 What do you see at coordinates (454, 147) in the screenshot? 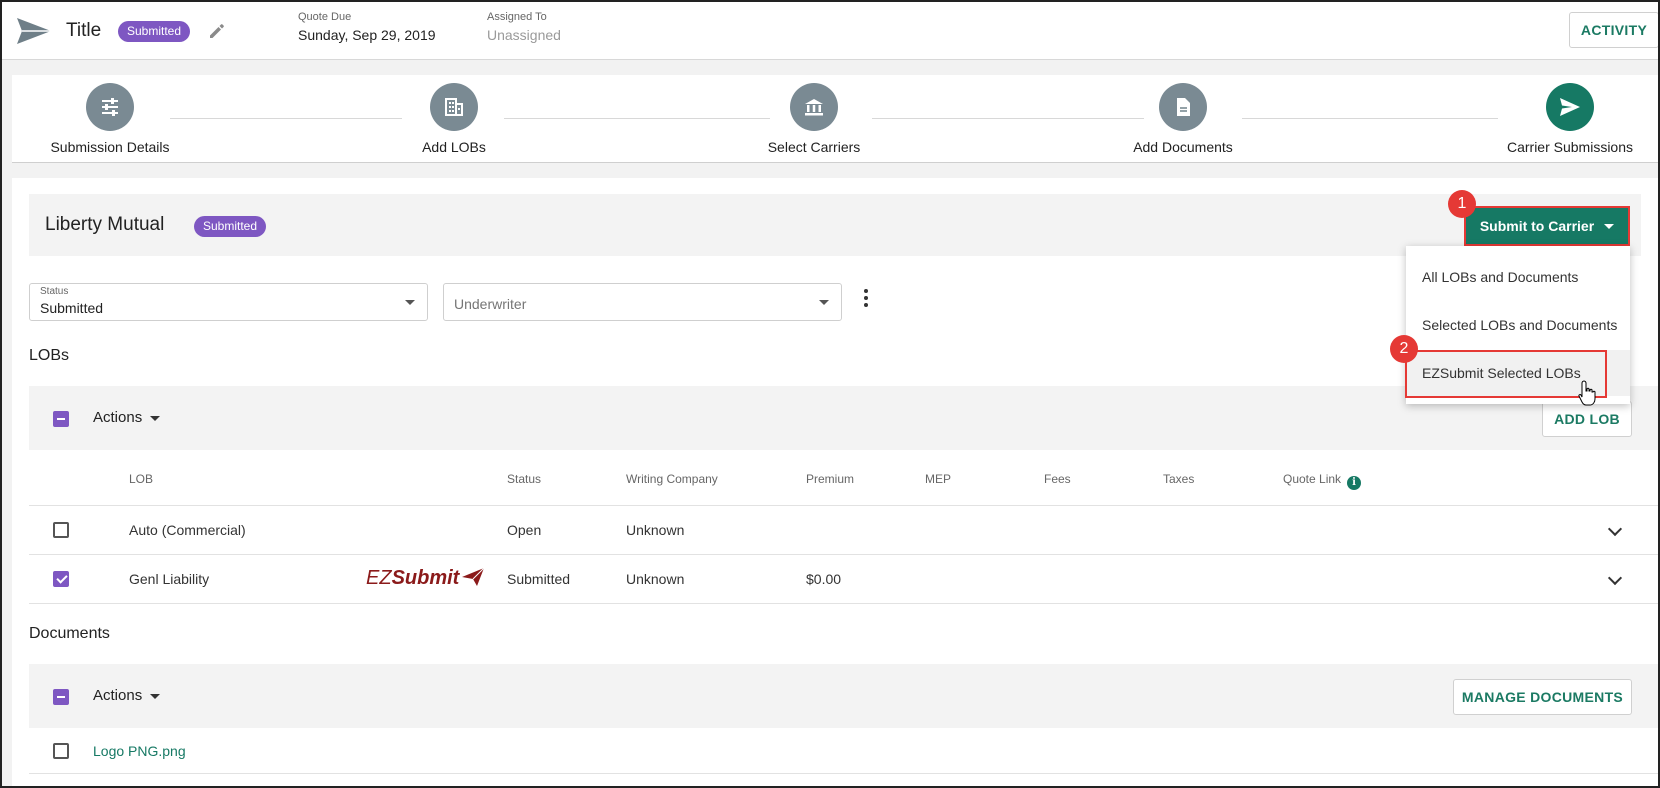
I see `step-label: Add LOBs` at bounding box center [454, 147].